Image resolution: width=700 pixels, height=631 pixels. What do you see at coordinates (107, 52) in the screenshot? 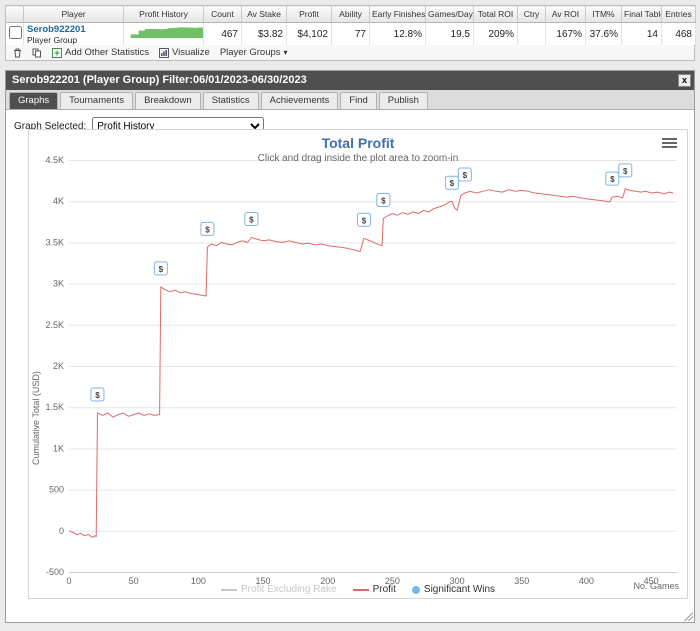
I see `add-other-statistics-label: Add Other Statistics` at bounding box center [107, 52].